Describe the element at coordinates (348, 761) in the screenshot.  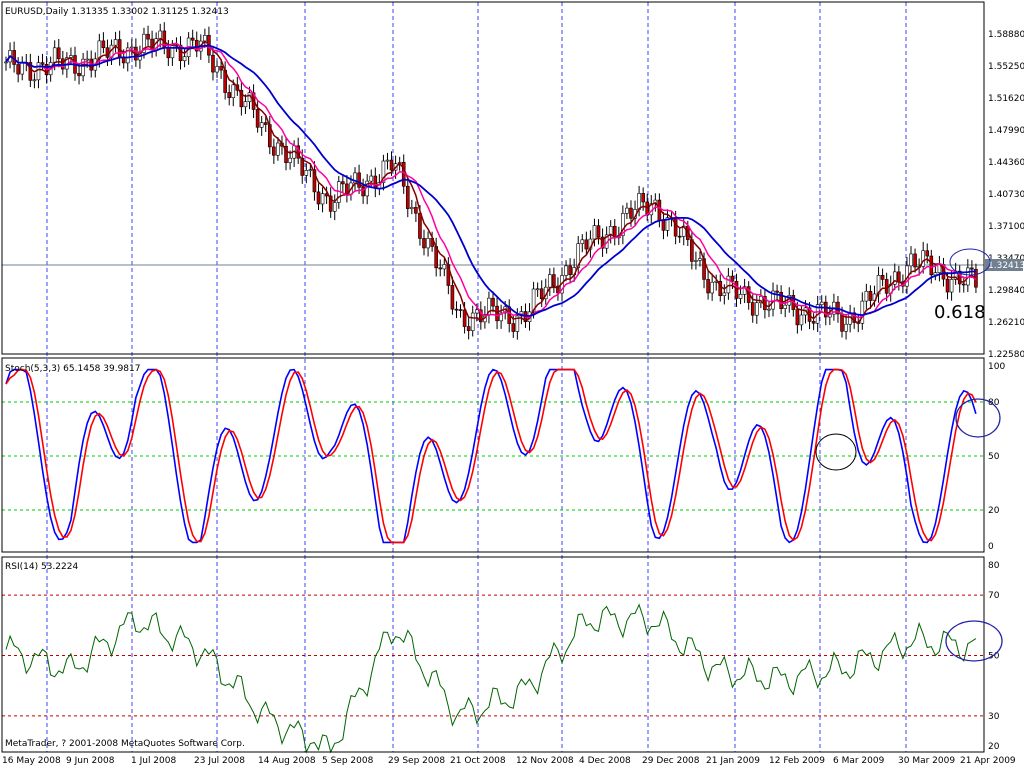
I see `x-axis-label: 5 Sep 2008` at that location.